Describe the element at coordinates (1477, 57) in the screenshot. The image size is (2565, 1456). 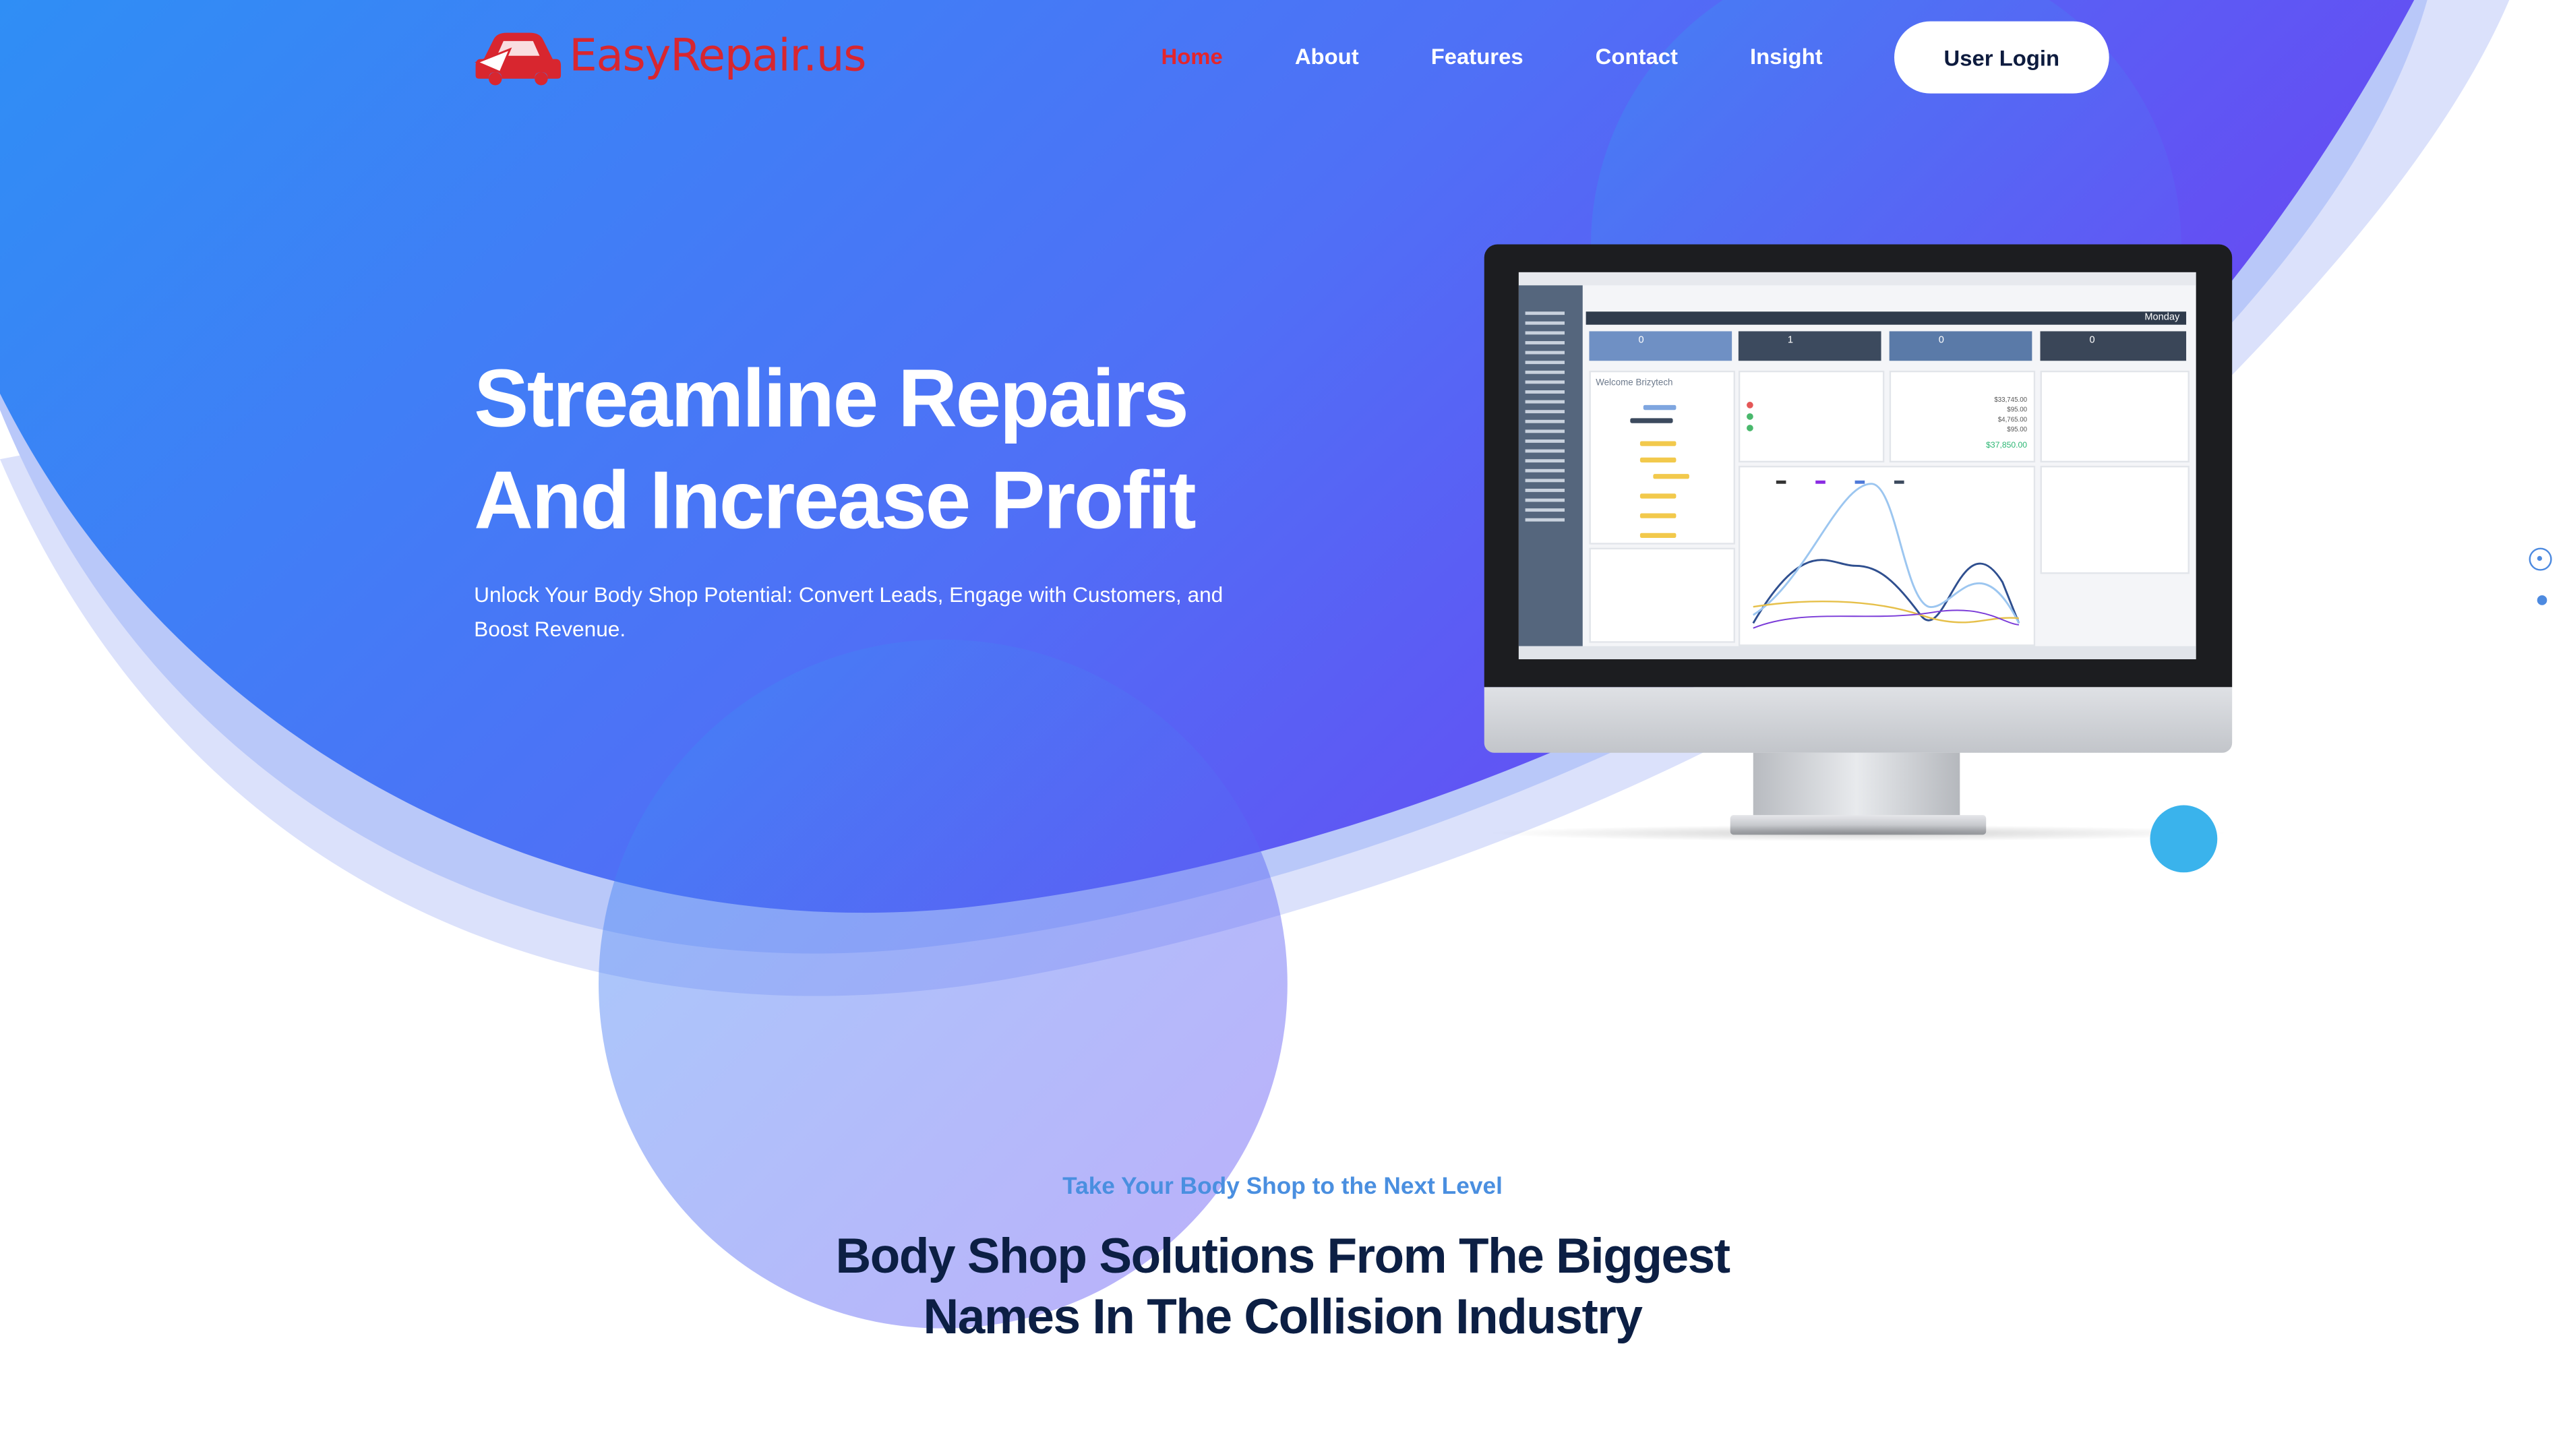
I see `nav-features: Features` at that location.